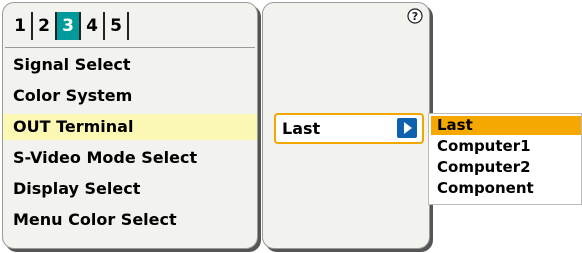 This screenshot has height=253, width=582. Describe the element at coordinates (45, 26) in the screenshot. I see `tab-2: 2` at that location.